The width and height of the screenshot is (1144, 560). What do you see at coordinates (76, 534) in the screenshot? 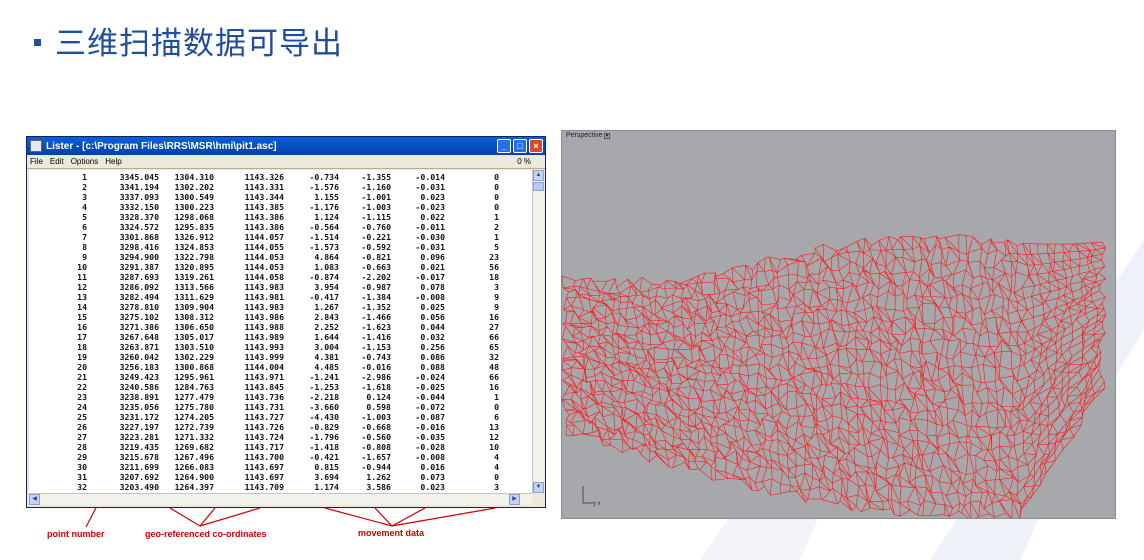
I see `label-point-number: point number` at bounding box center [76, 534].